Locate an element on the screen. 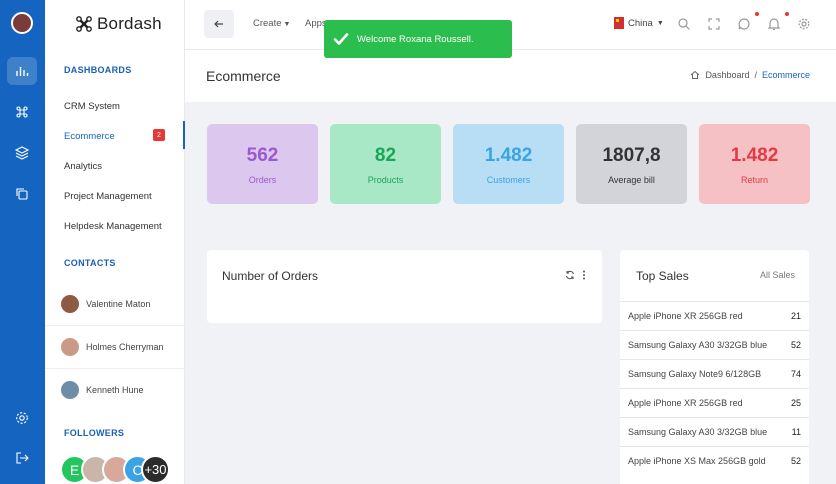 The image size is (836, 484). logout-icon is located at coordinates (22, 458).